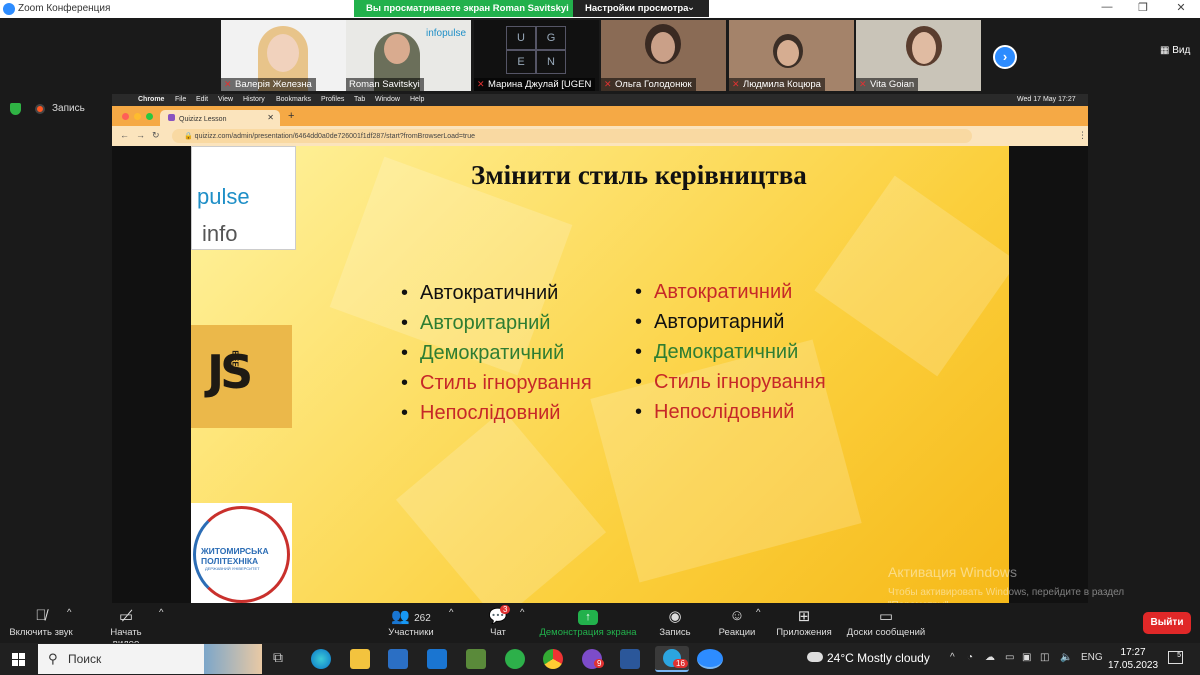 This screenshot has width=1200, height=675. What do you see at coordinates (149, 116) in the screenshot?
I see `zoom-window-icon` at bounding box center [149, 116].